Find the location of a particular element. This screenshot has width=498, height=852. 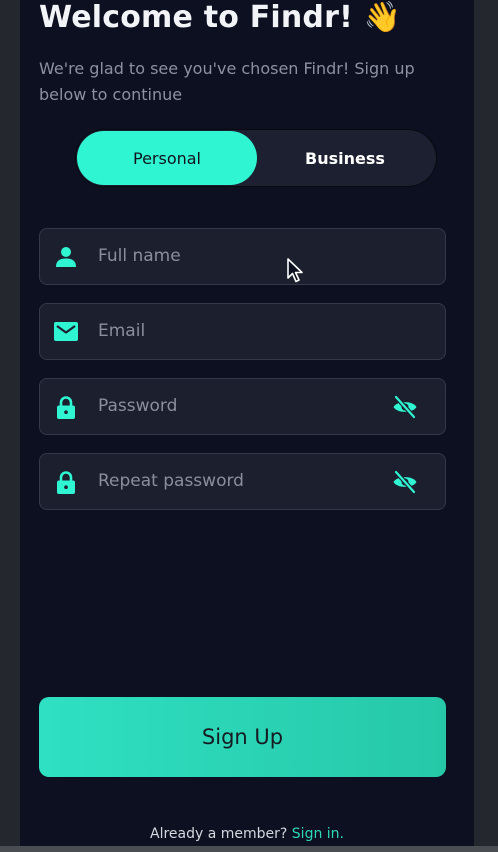

email-field is located at coordinates (242, 331).